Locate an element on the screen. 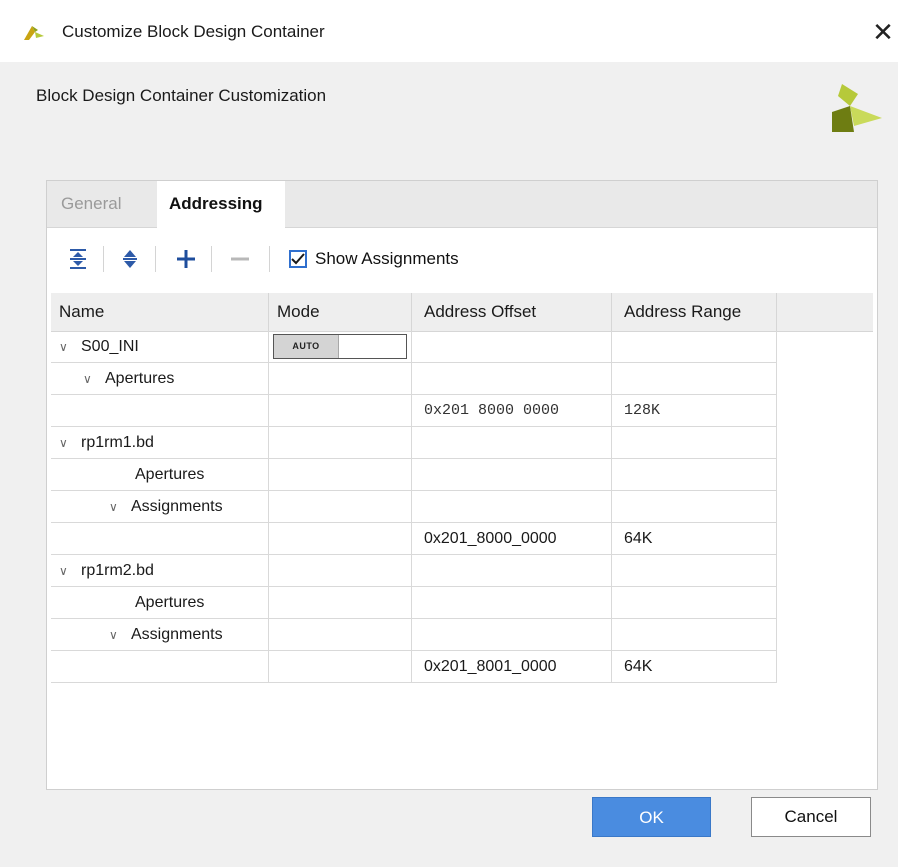 The width and height of the screenshot is (898, 867). table-row: ∨ rp1rm1.bd is located at coordinates (414, 443).